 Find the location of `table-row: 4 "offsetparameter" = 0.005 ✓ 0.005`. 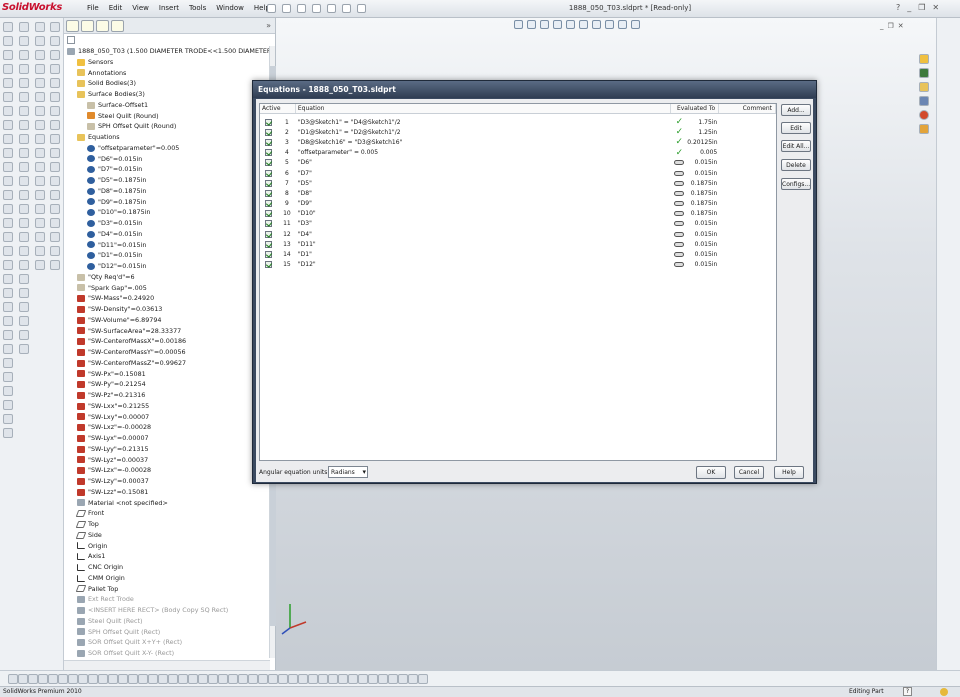

table-row: 4 "offsetparameter" = 0.005 ✓ 0.005 is located at coordinates (518, 153).